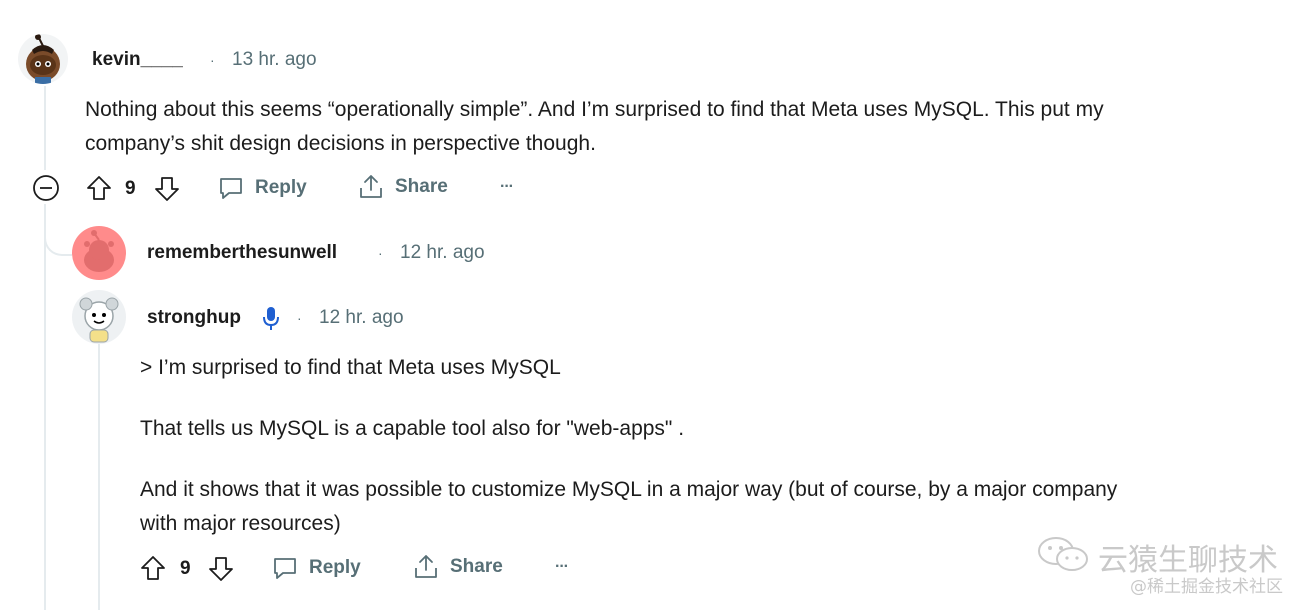 The height and width of the screenshot is (610, 1310). What do you see at coordinates (1064, 556) in the screenshot?
I see `wechat-icon` at bounding box center [1064, 556].